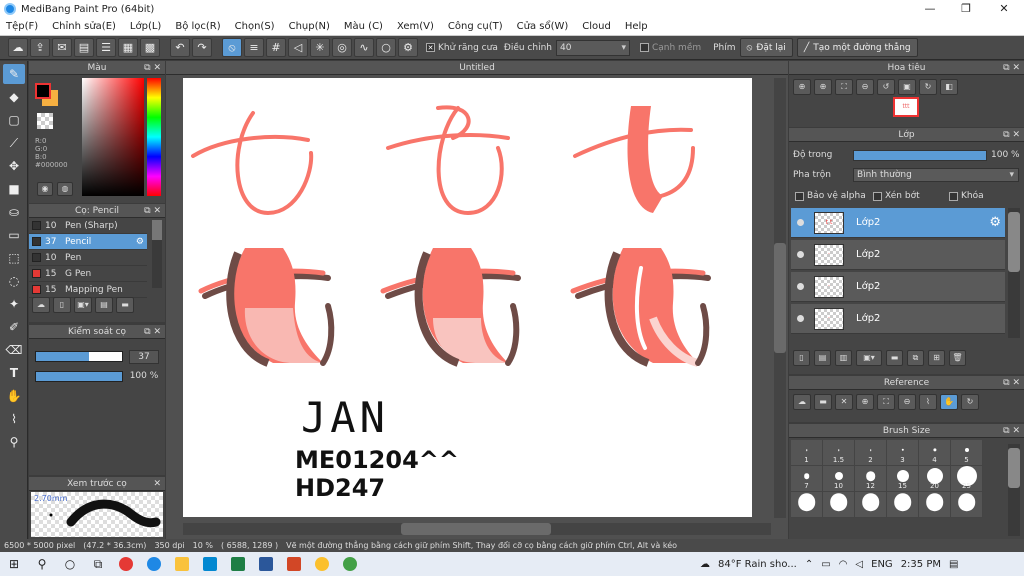 The width and height of the screenshot is (1024, 576). I want to click on menu-cloud: Cloud, so click(596, 26).